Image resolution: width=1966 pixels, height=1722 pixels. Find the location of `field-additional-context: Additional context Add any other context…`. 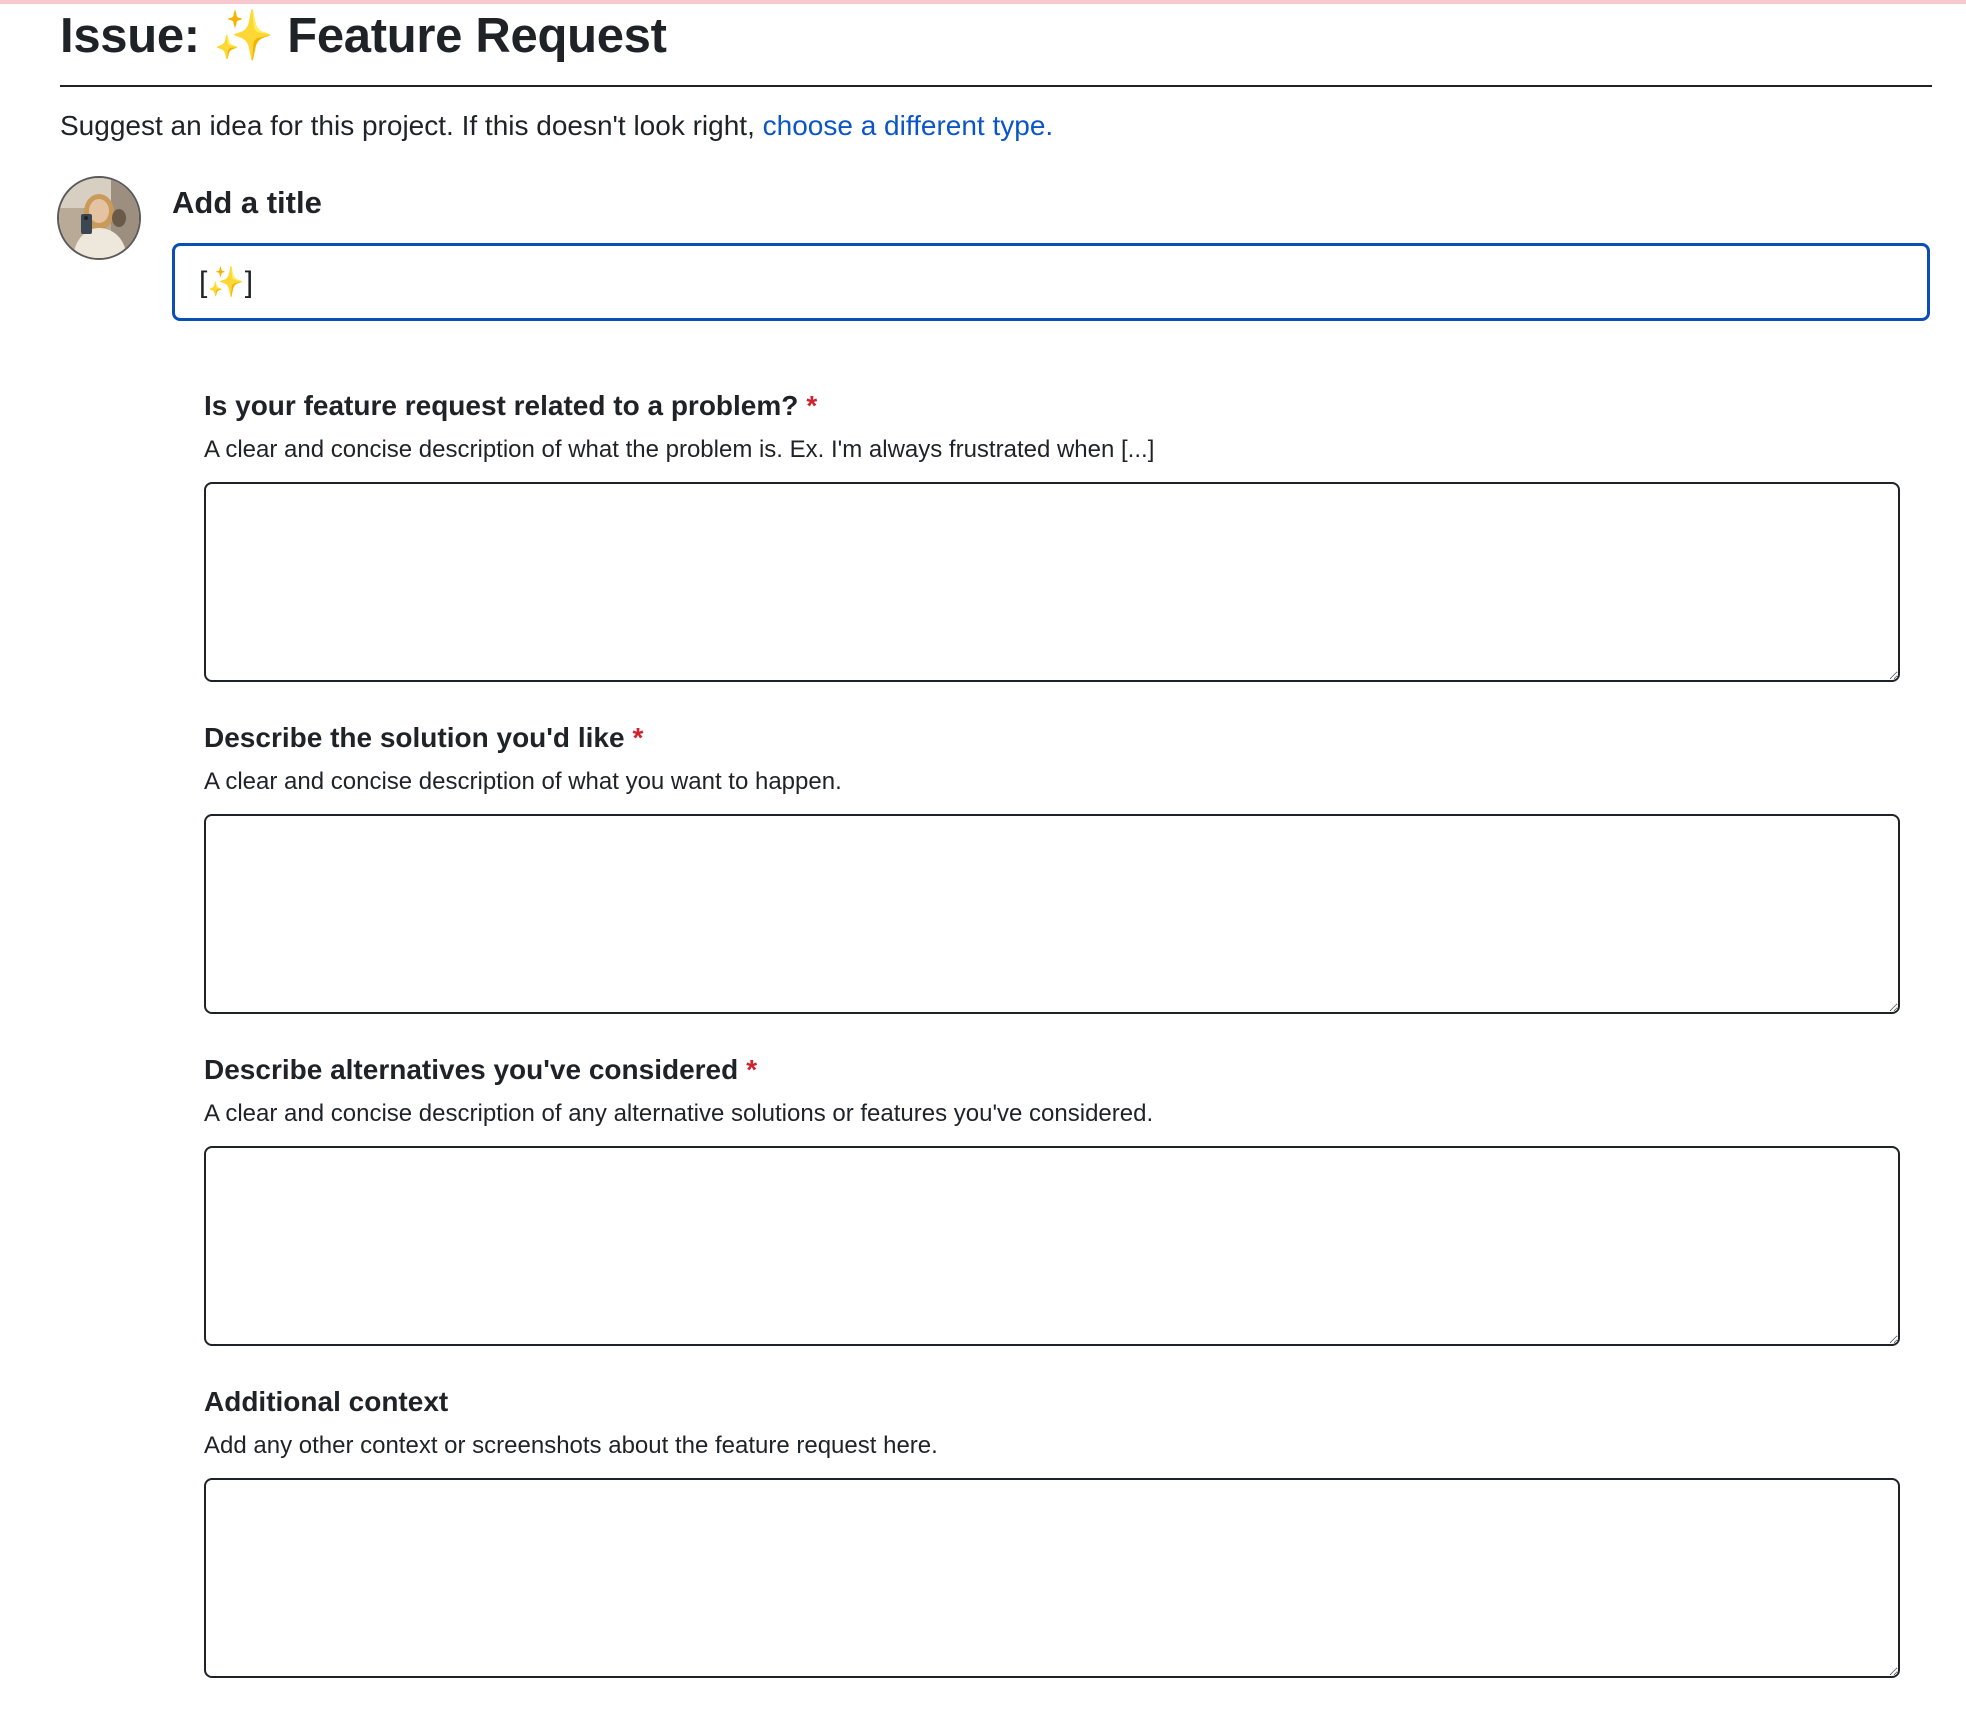

field-additional-context: Additional context Add any other context… is located at coordinates (1052, 1530).